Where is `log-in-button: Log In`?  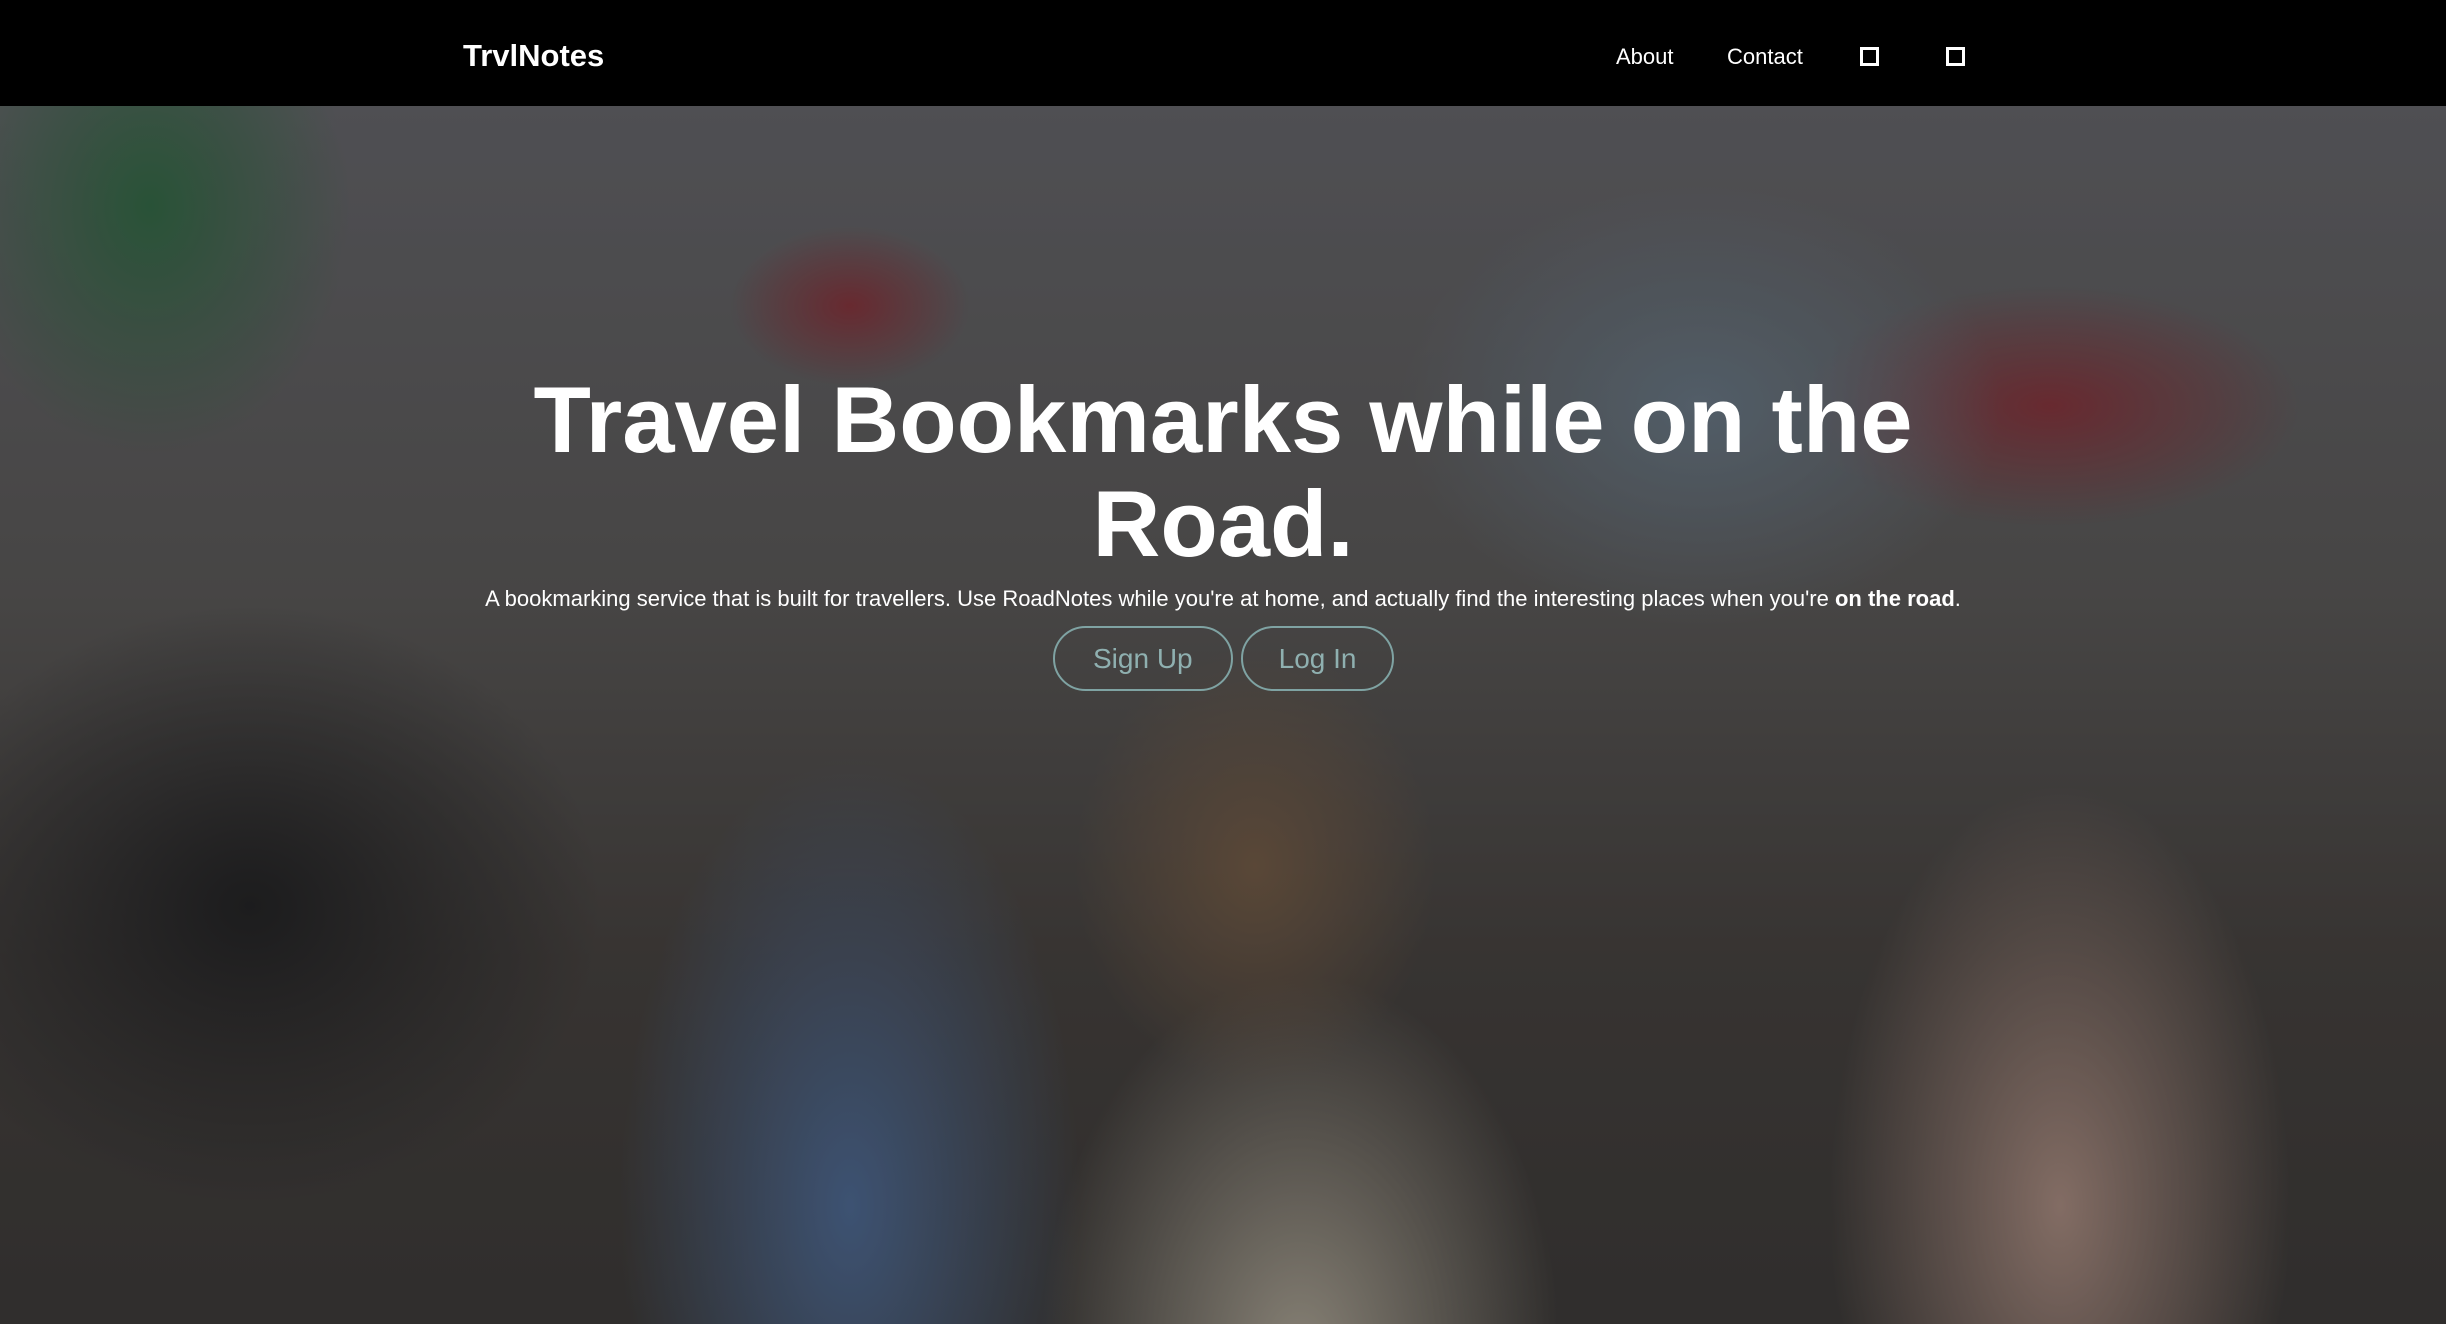
log-in-button: Log In is located at coordinates (1317, 658).